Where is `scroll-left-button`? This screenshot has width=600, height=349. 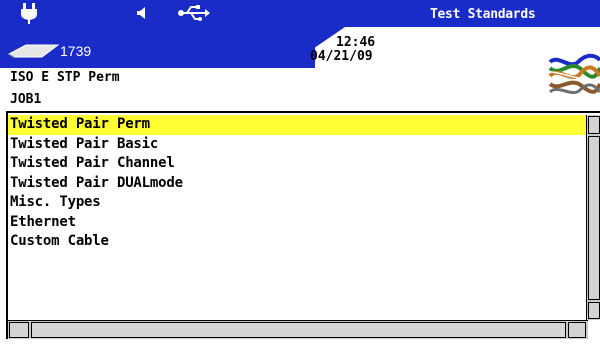
scroll-left-button is located at coordinates (19, 330).